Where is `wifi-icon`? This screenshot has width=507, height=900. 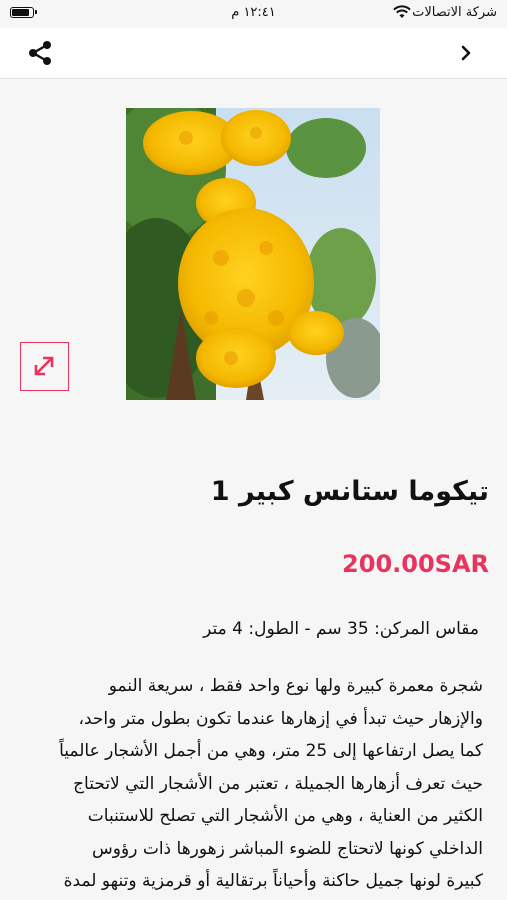 wifi-icon is located at coordinates (402, 11).